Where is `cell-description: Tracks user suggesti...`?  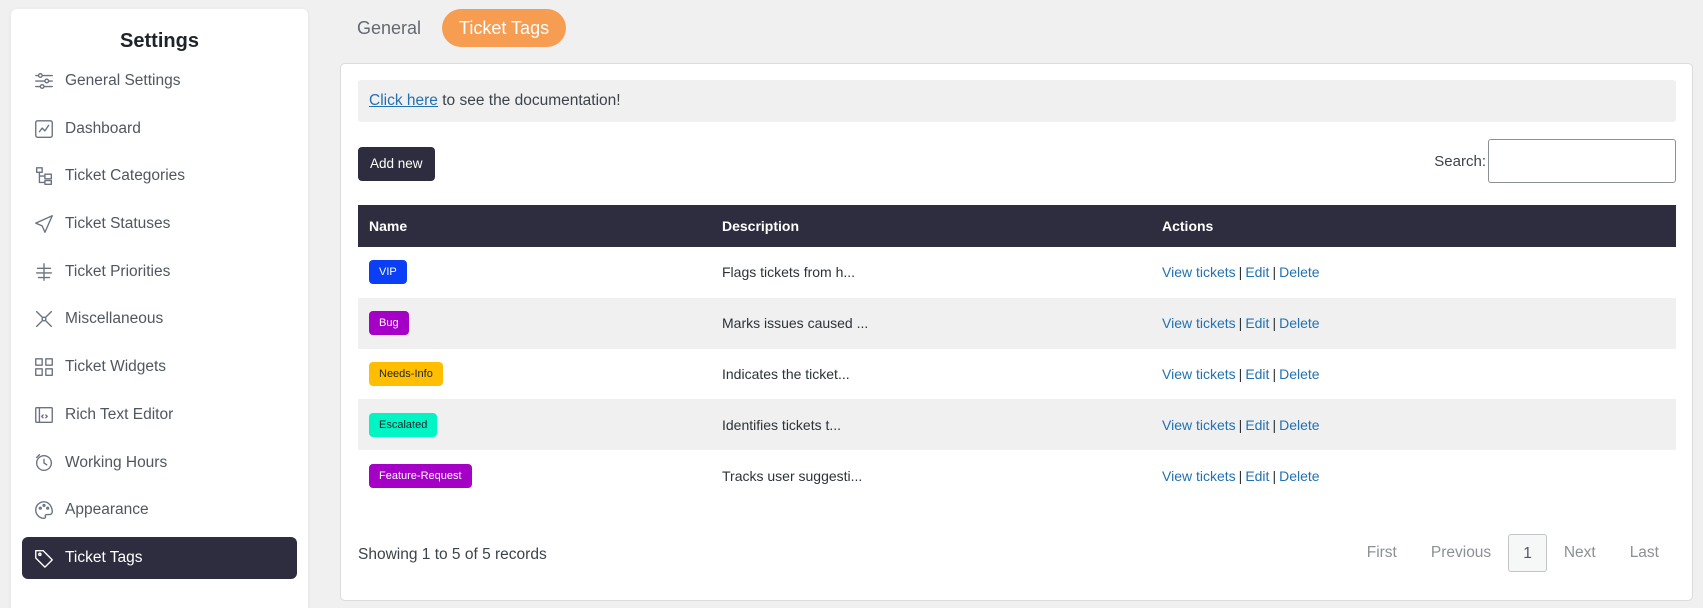 cell-description: Tracks user suggesti... is located at coordinates (792, 475).